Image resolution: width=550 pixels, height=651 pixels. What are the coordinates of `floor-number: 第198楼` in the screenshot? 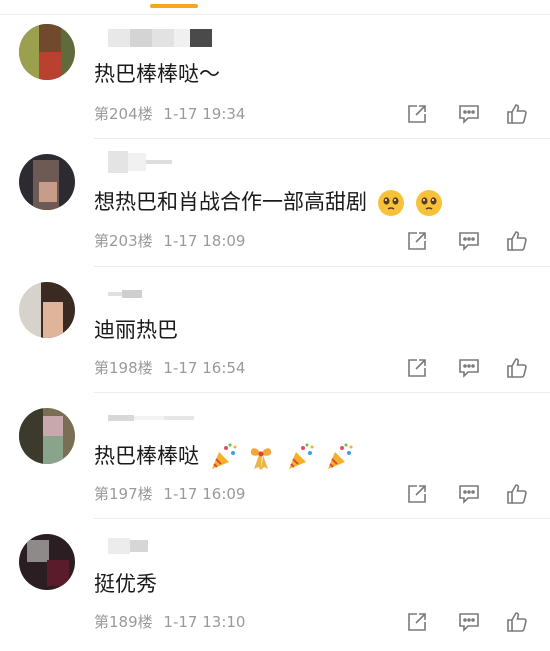 It's located at (123, 368).